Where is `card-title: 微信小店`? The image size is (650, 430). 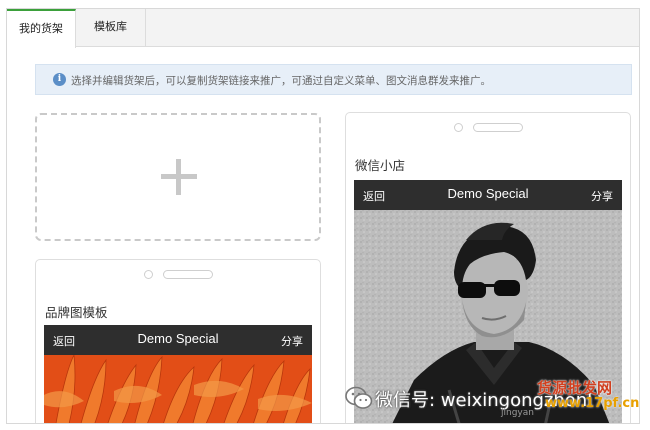
card-title: 微信小店 is located at coordinates (380, 165).